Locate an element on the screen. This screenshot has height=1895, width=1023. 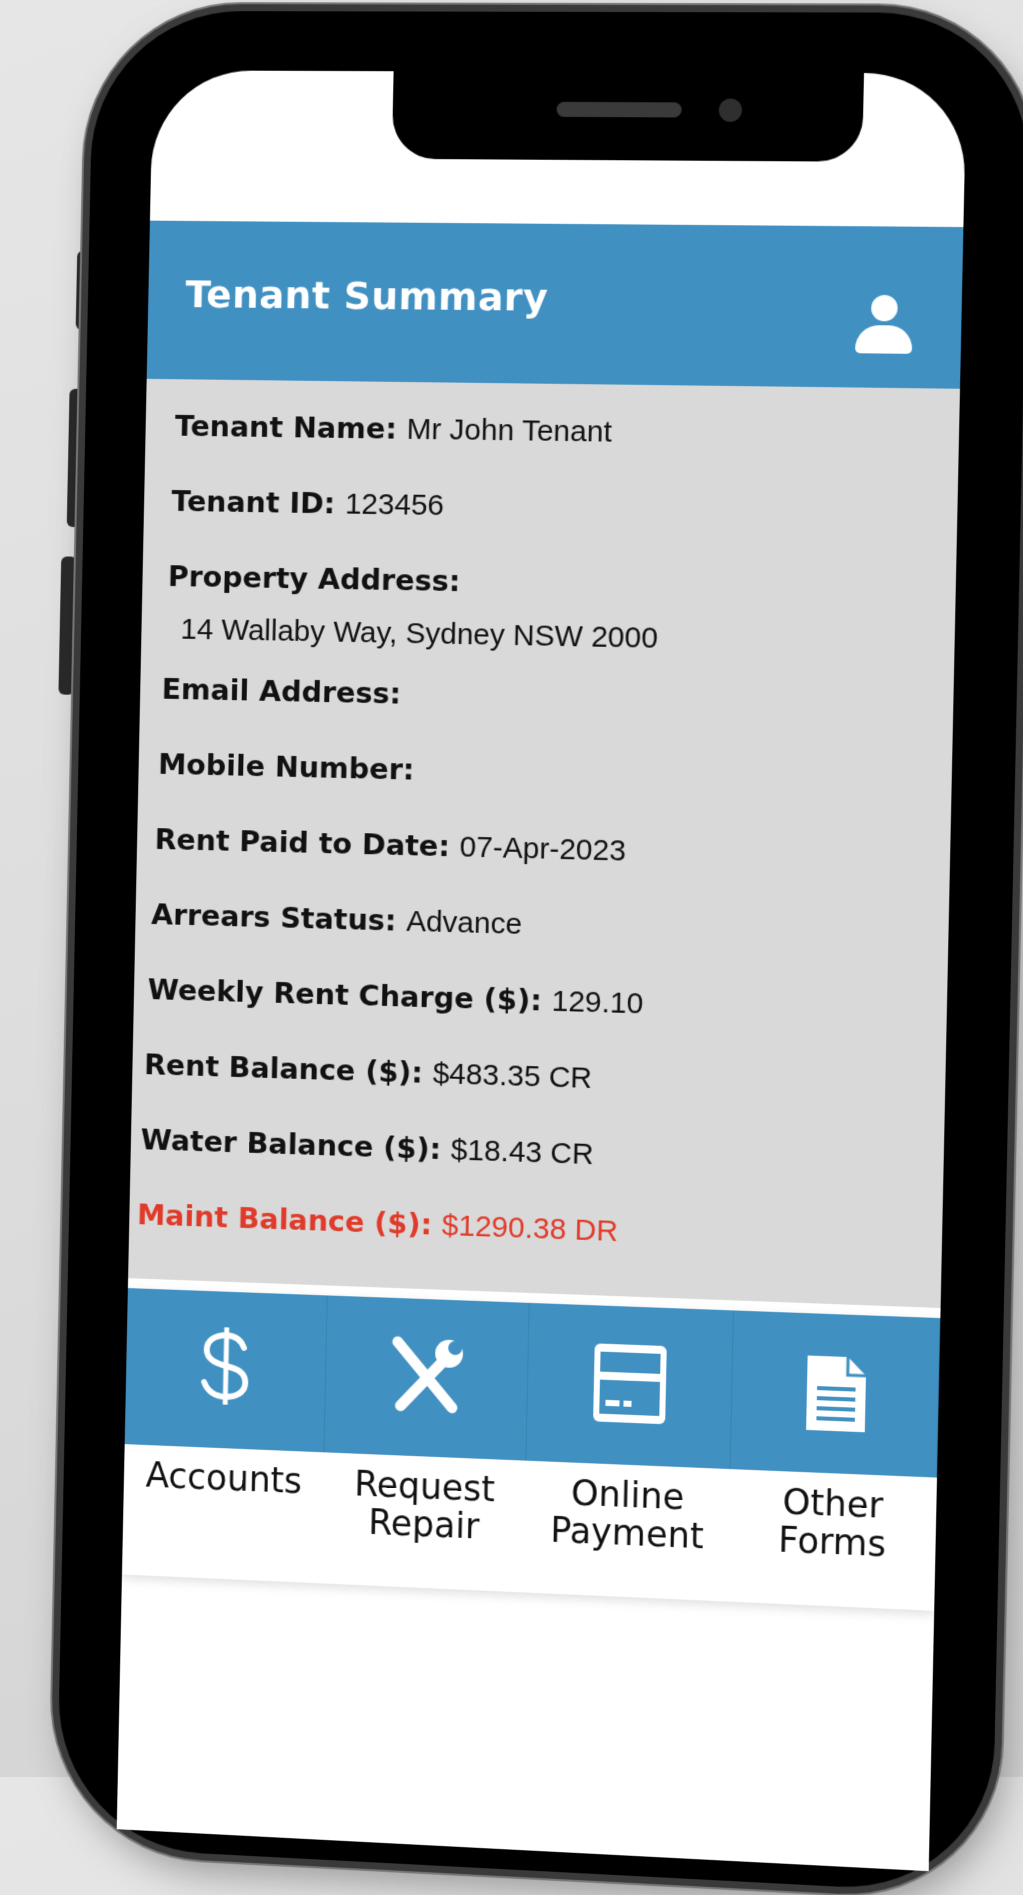
nav-request-repair: Request Repair is located at coordinates (426, 1443).